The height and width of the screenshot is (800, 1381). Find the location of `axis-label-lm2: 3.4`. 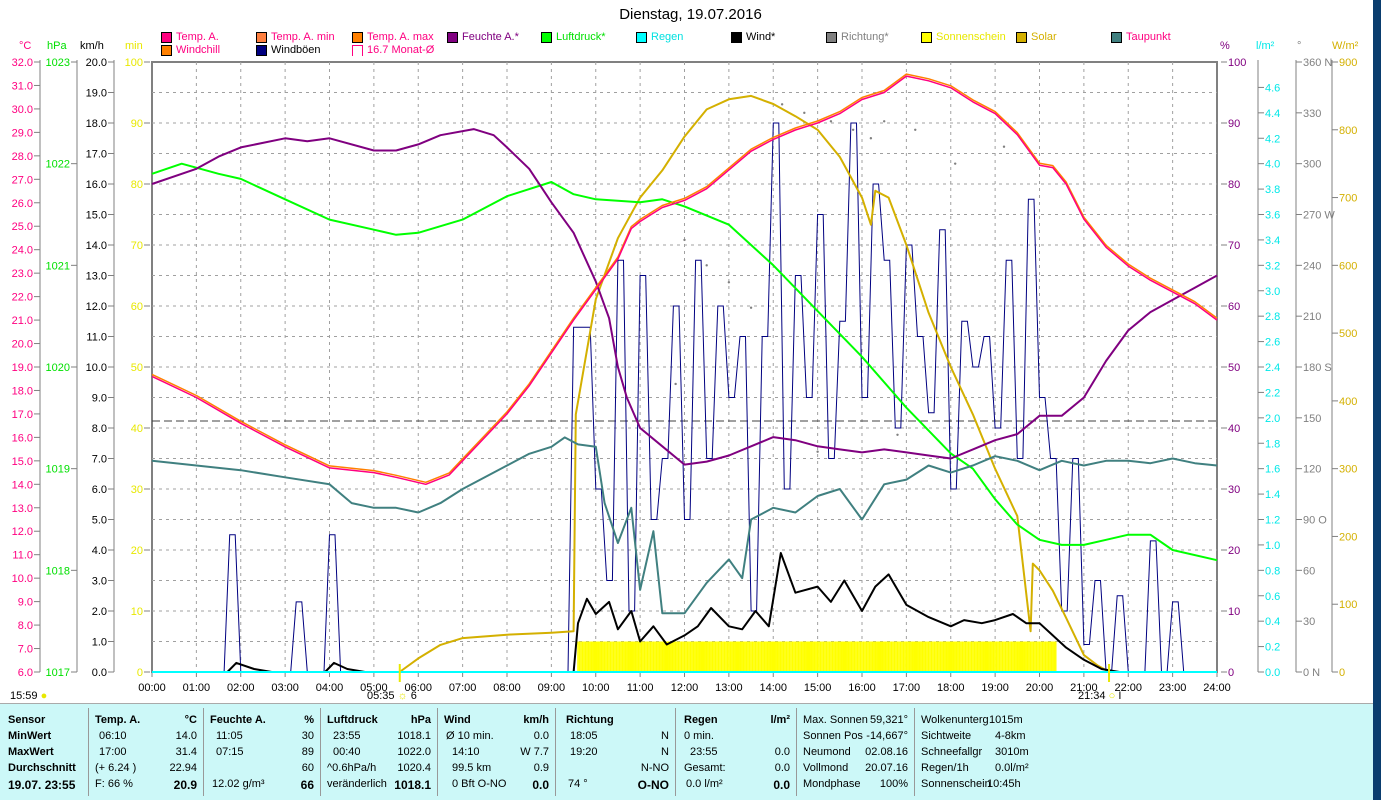

axis-label-lm2: 3.4 is located at coordinates (1272, 241).